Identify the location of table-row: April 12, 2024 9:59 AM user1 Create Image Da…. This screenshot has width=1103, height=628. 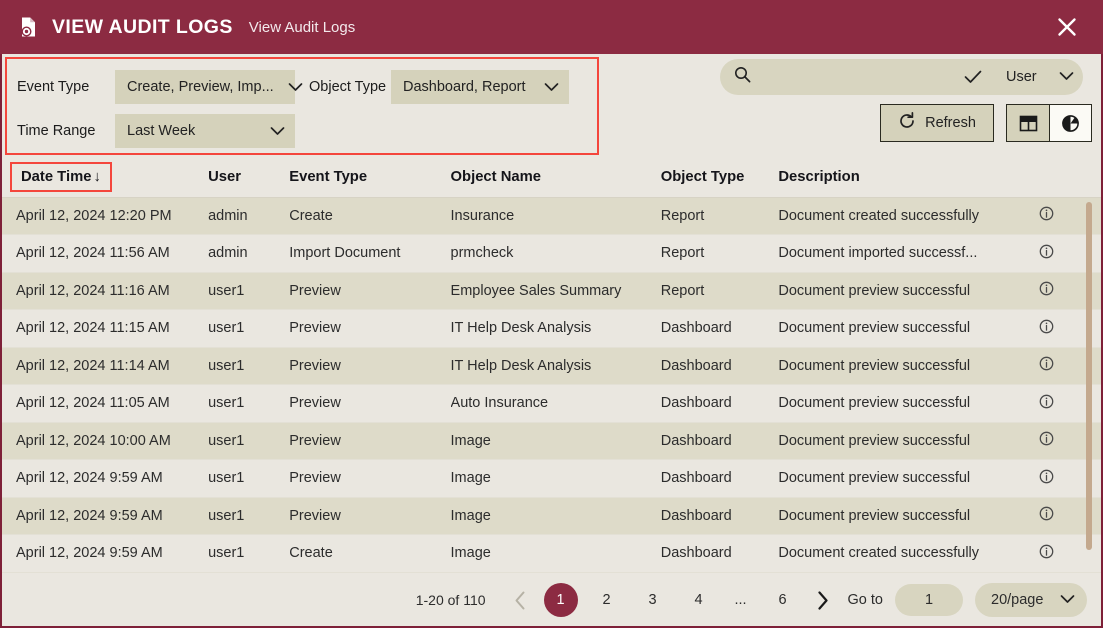
(551, 553).